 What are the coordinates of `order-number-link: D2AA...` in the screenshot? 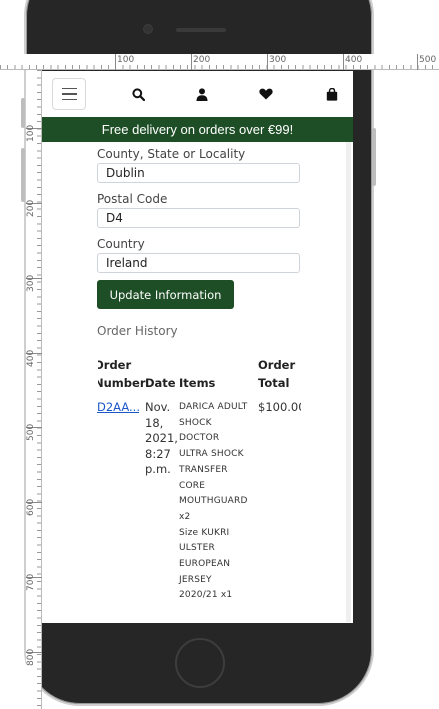 It's located at (118, 408).